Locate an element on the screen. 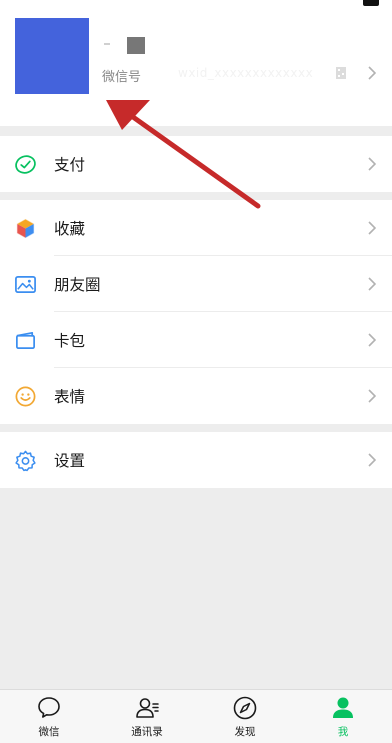 The image size is (392, 743). menu-item-settings: 设置 is located at coordinates (196, 460).